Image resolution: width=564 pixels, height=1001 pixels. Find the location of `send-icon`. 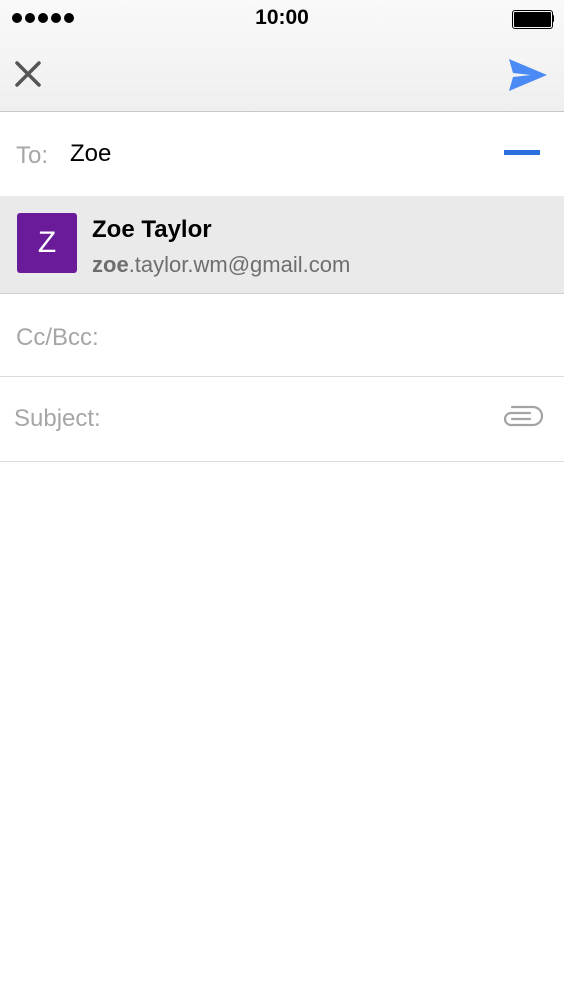

send-icon is located at coordinates (528, 75).